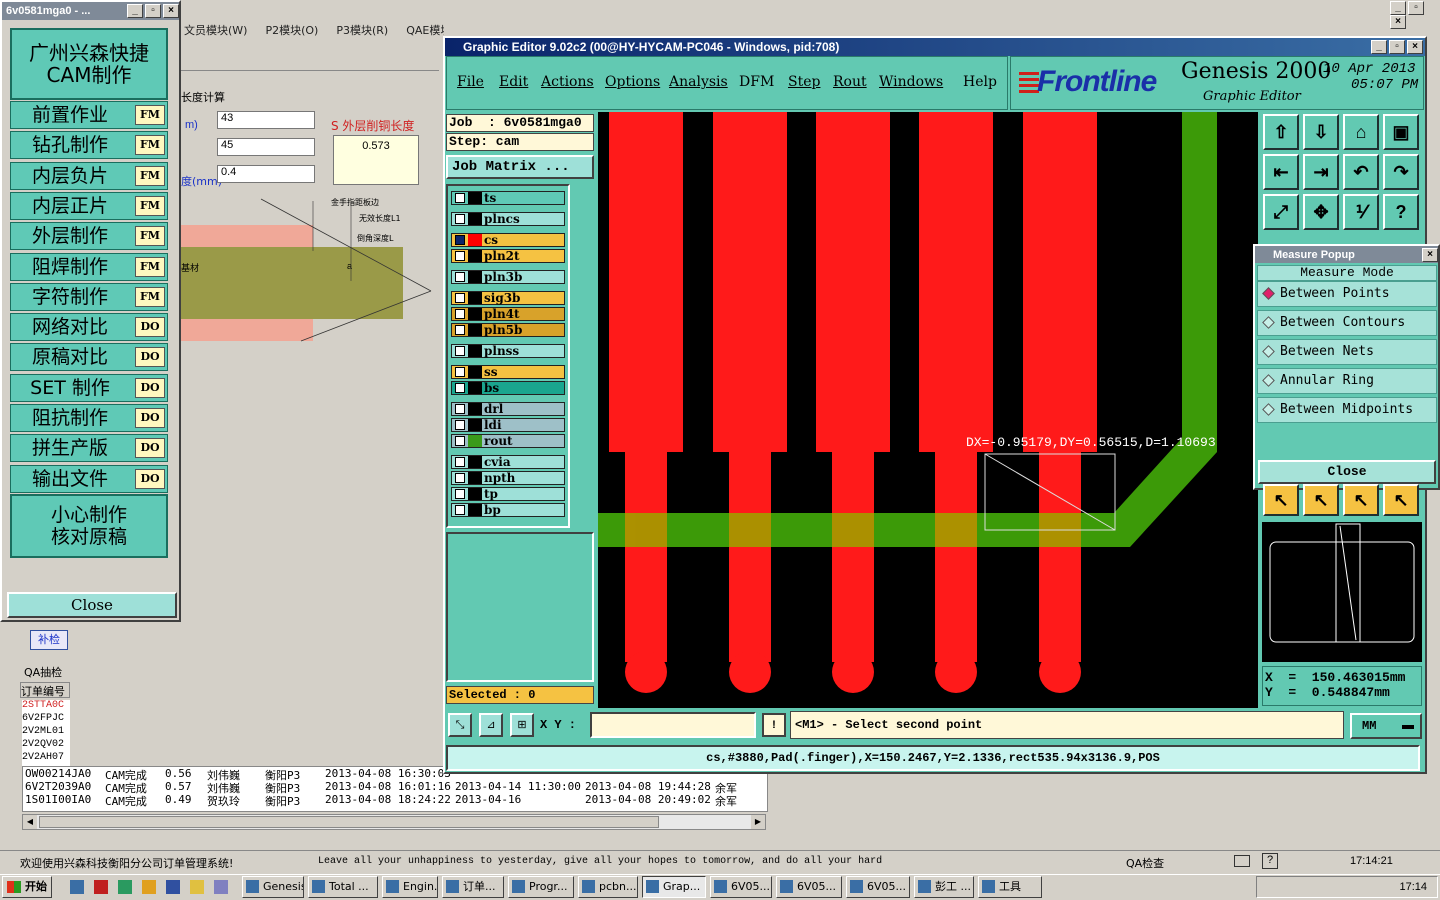  What do you see at coordinates (774, 725) in the screenshot?
I see `warning-icon: !` at bounding box center [774, 725].